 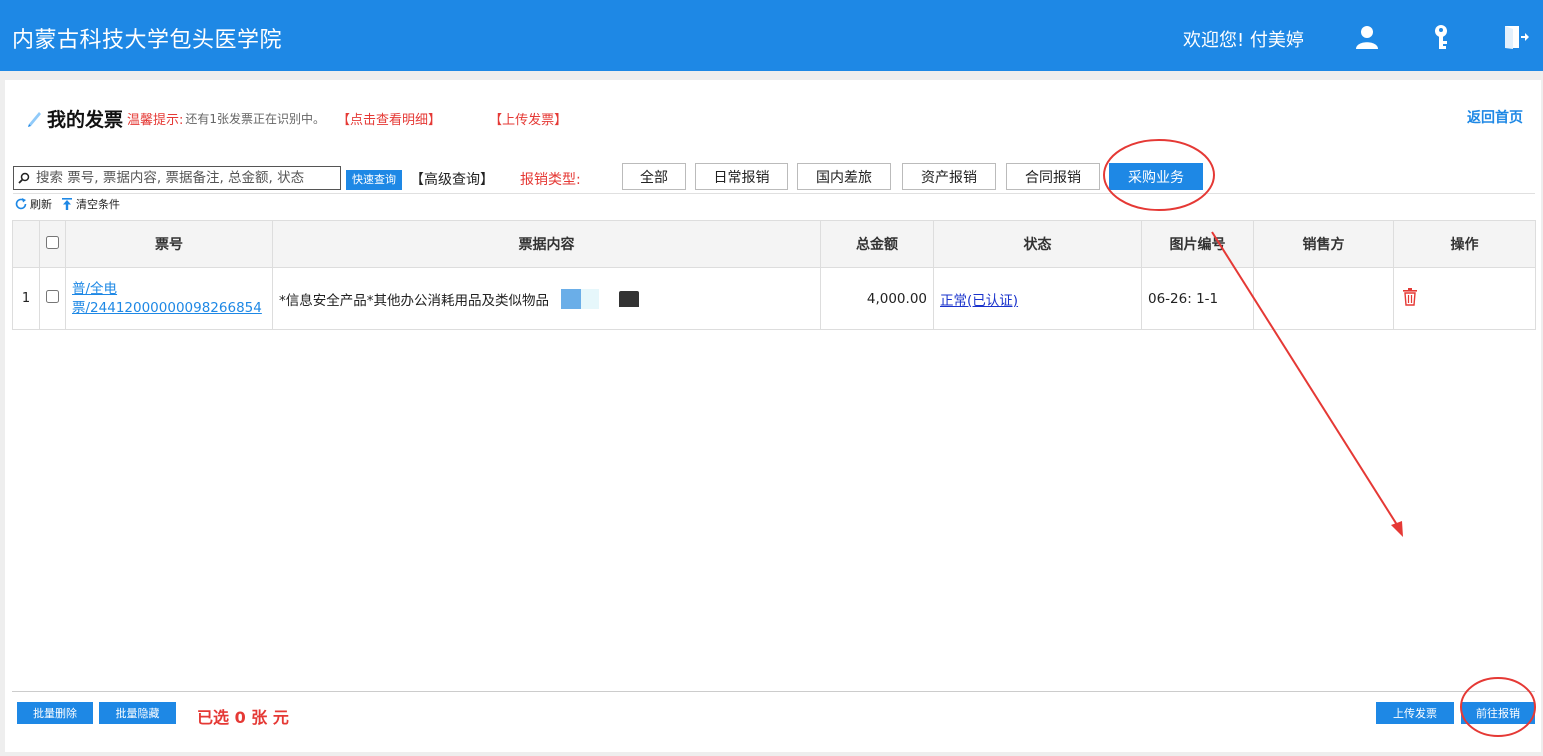 What do you see at coordinates (1037, 244) in the screenshot?
I see `col-status: 状态` at bounding box center [1037, 244].